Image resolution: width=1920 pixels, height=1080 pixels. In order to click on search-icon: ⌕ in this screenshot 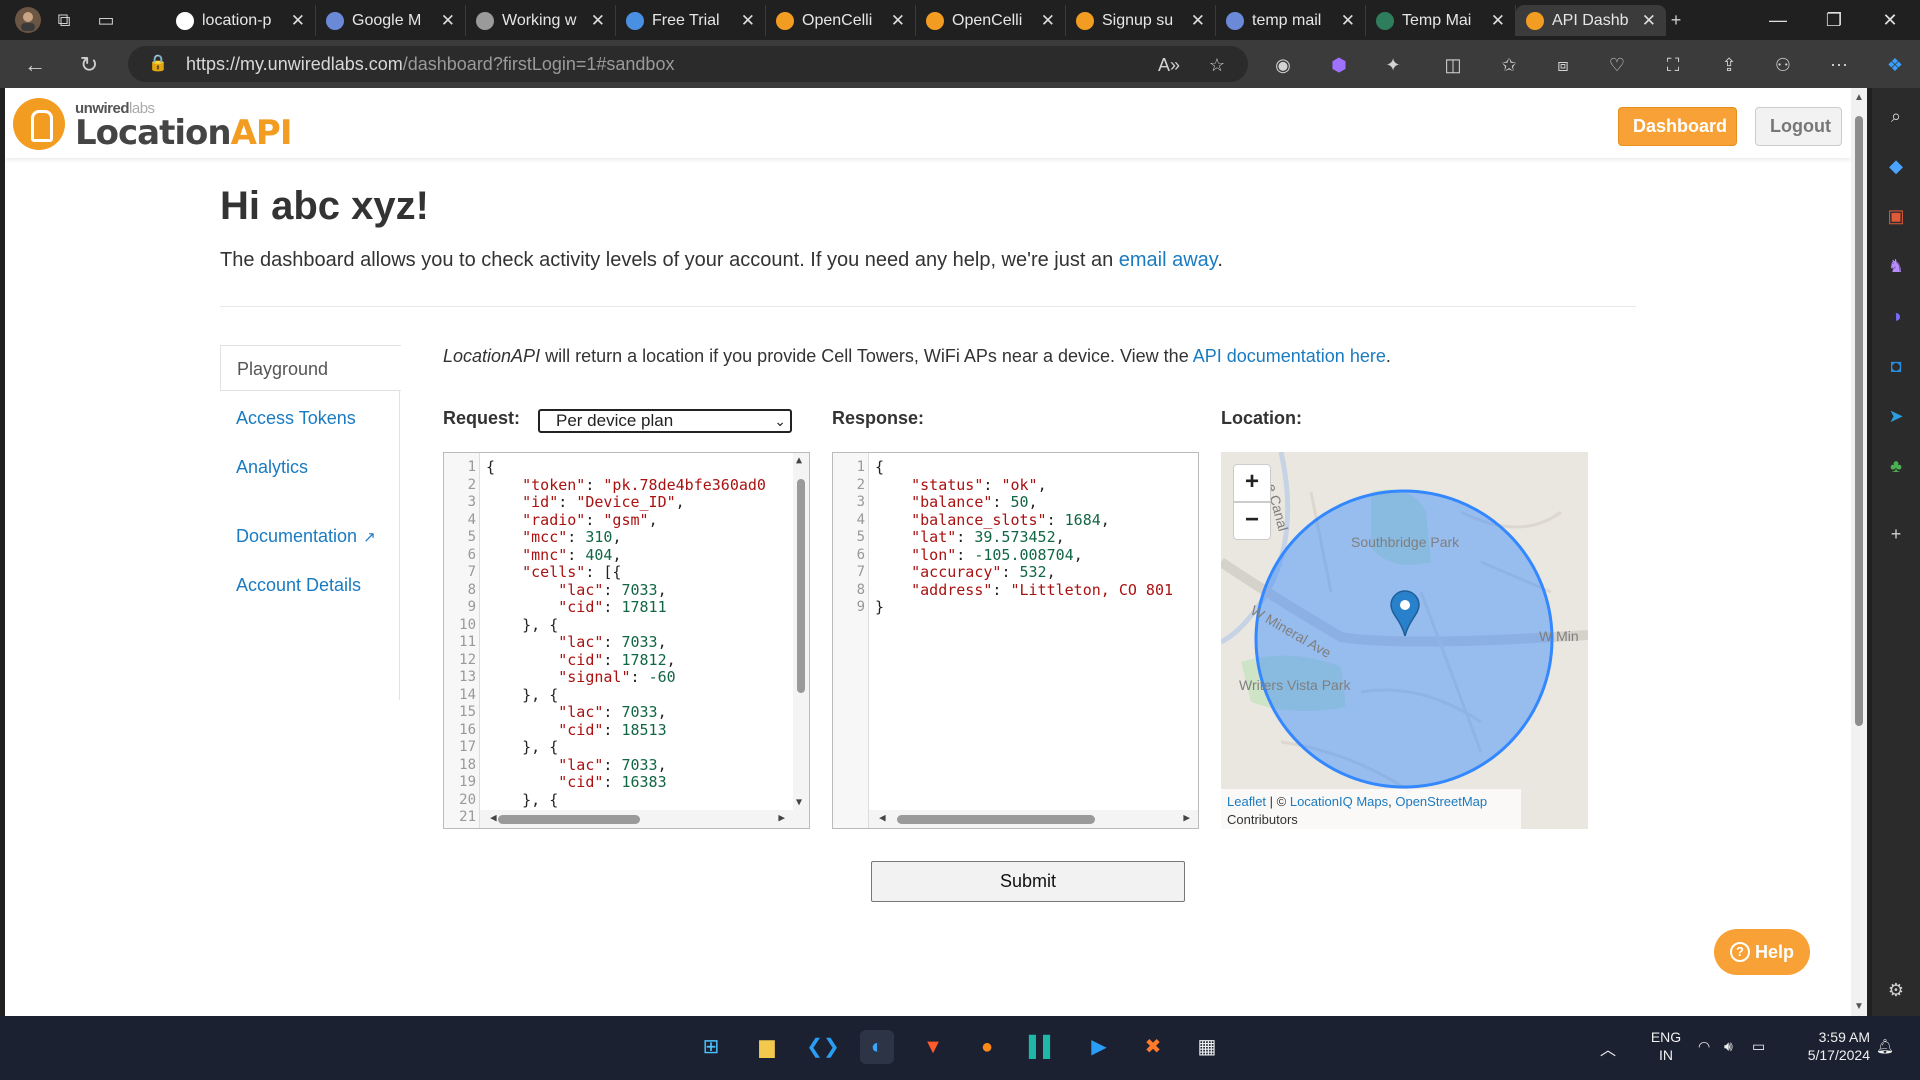, I will do `click(1896, 116)`.